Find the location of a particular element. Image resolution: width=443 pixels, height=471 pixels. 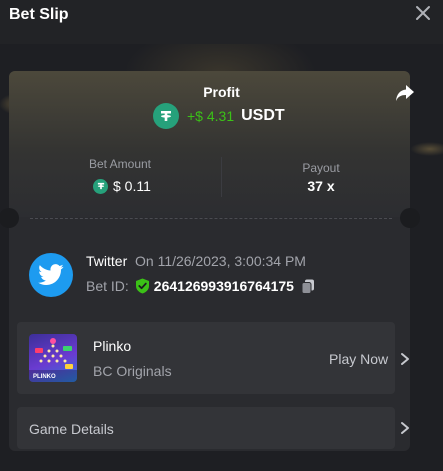

profit-row: +$ 4.31 USDT is located at coordinates (219, 116).